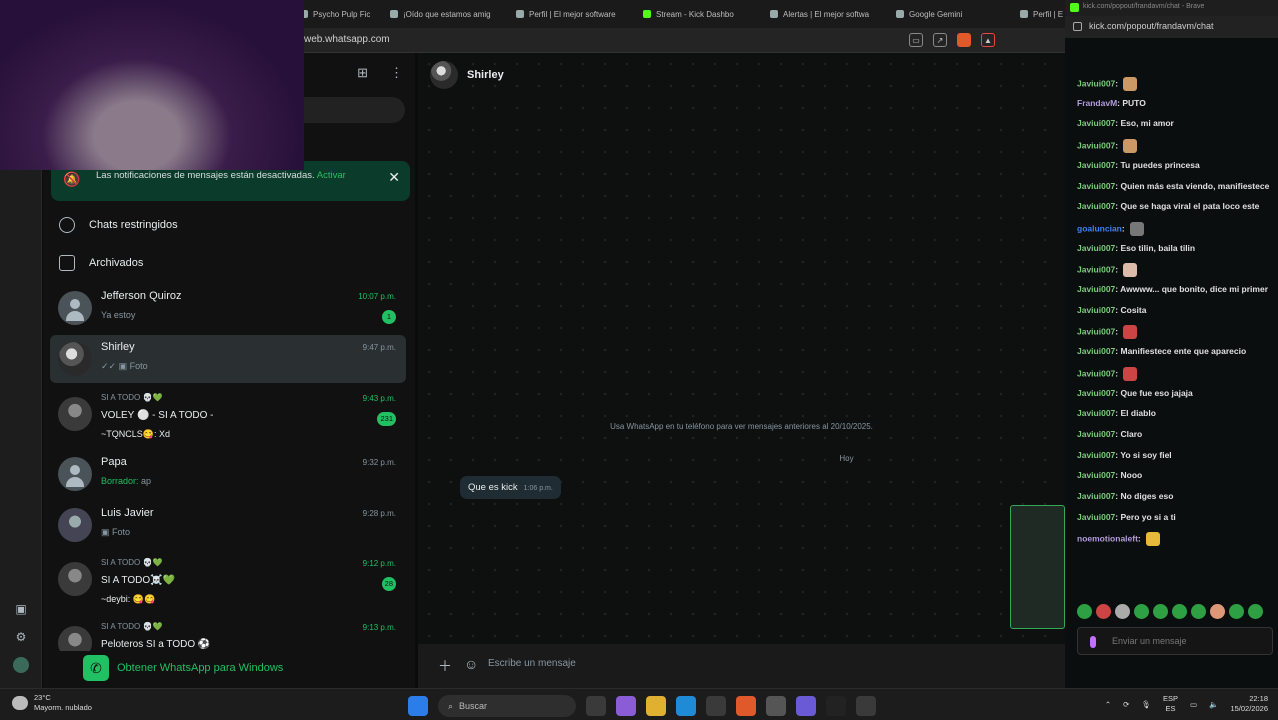 The image size is (1278, 720). What do you see at coordinates (331, 175) in the screenshot?
I see `activate-link: Activar` at bounding box center [331, 175].